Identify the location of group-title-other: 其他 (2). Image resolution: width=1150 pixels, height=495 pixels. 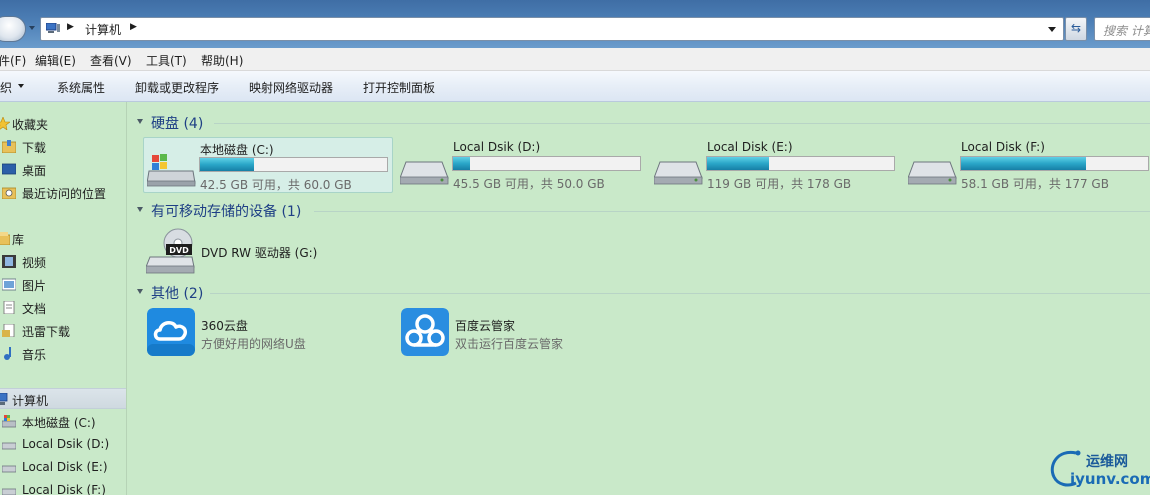
(177, 294).